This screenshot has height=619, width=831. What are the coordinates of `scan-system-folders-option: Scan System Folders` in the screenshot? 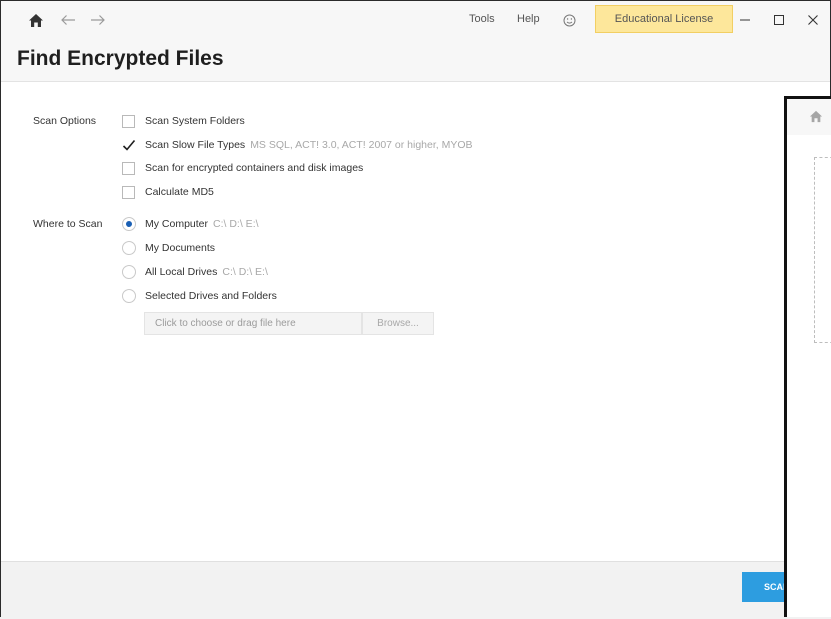 It's located at (183, 121).